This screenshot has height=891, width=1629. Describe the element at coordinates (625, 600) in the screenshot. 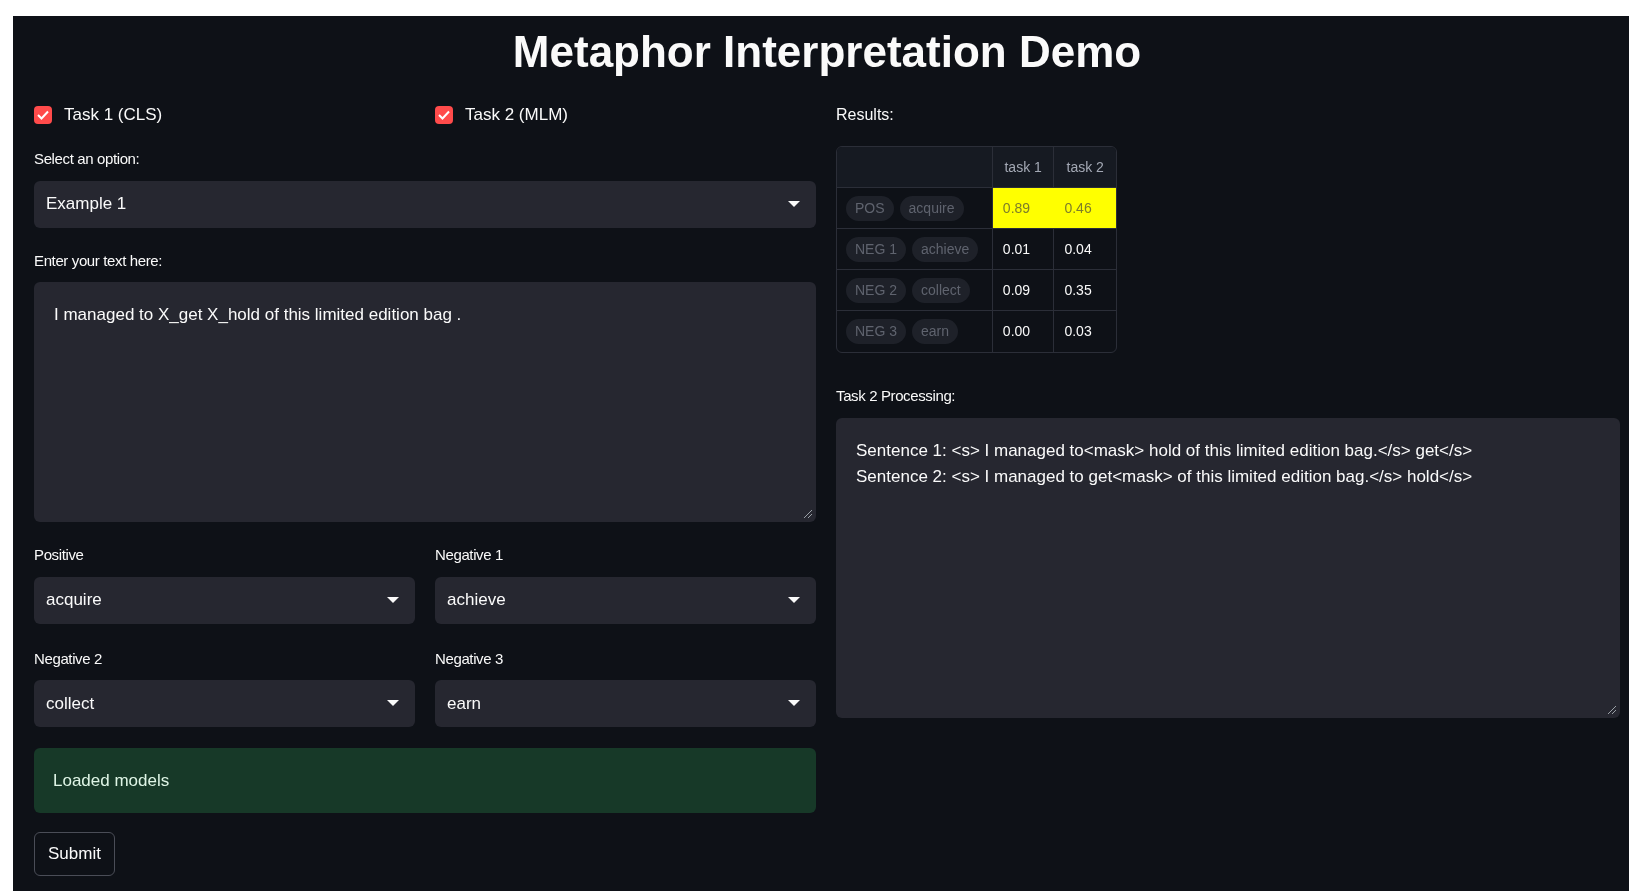

I see `dropdown: achieve` at that location.